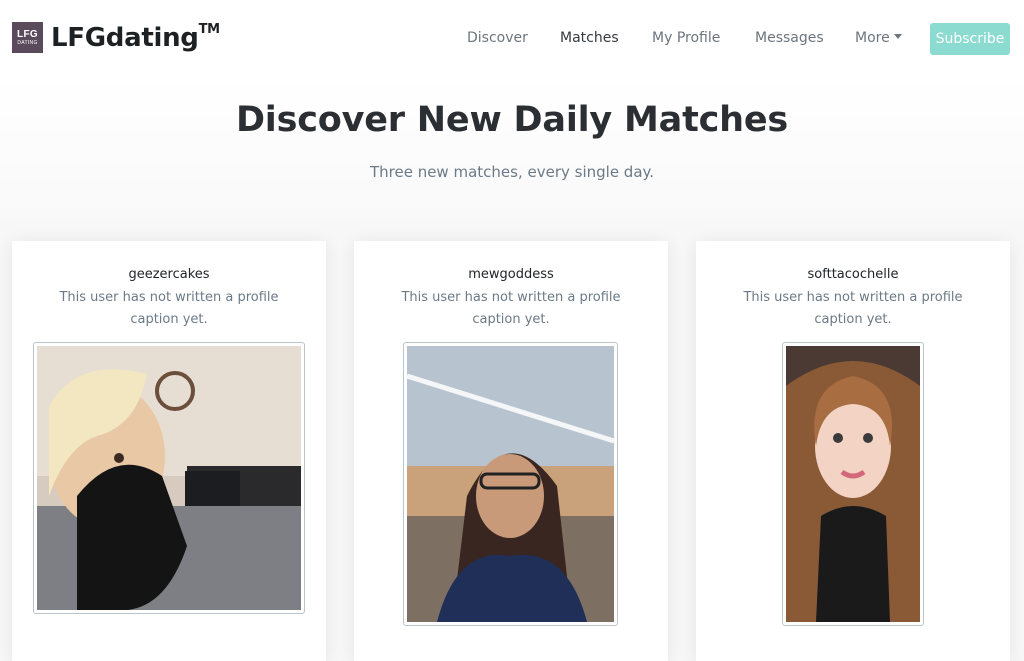 The width and height of the screenshot is (1024, 661). What do you see at coordinates (27, 34) in the screenshot?
I see `logo-text-main: LFG` at bounding box center [27, 34].